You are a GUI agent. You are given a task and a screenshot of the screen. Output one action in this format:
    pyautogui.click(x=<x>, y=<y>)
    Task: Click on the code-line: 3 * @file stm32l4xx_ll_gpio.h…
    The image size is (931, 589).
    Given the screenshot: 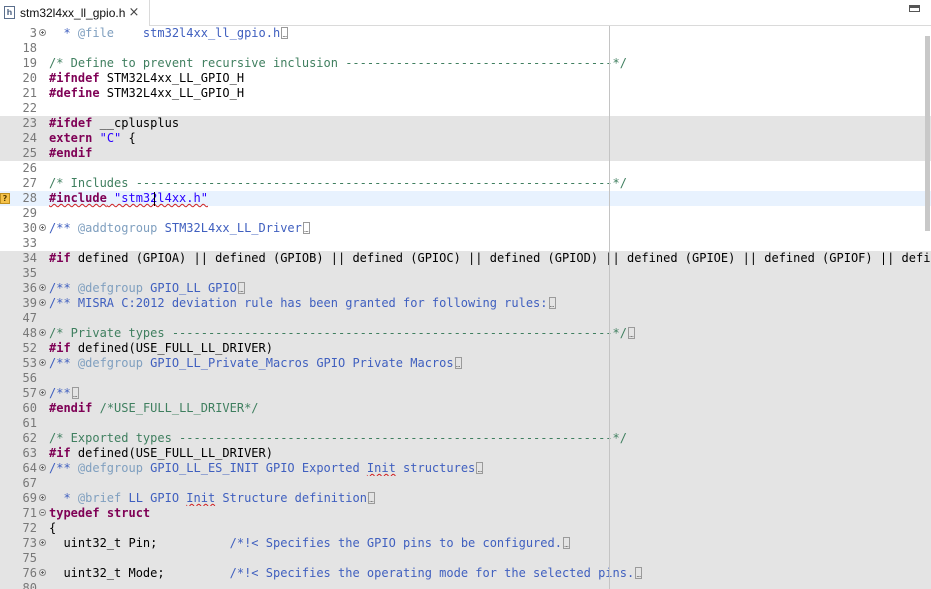 What is the action you would take?
    pyautogui.click(x=465, y=33)
    